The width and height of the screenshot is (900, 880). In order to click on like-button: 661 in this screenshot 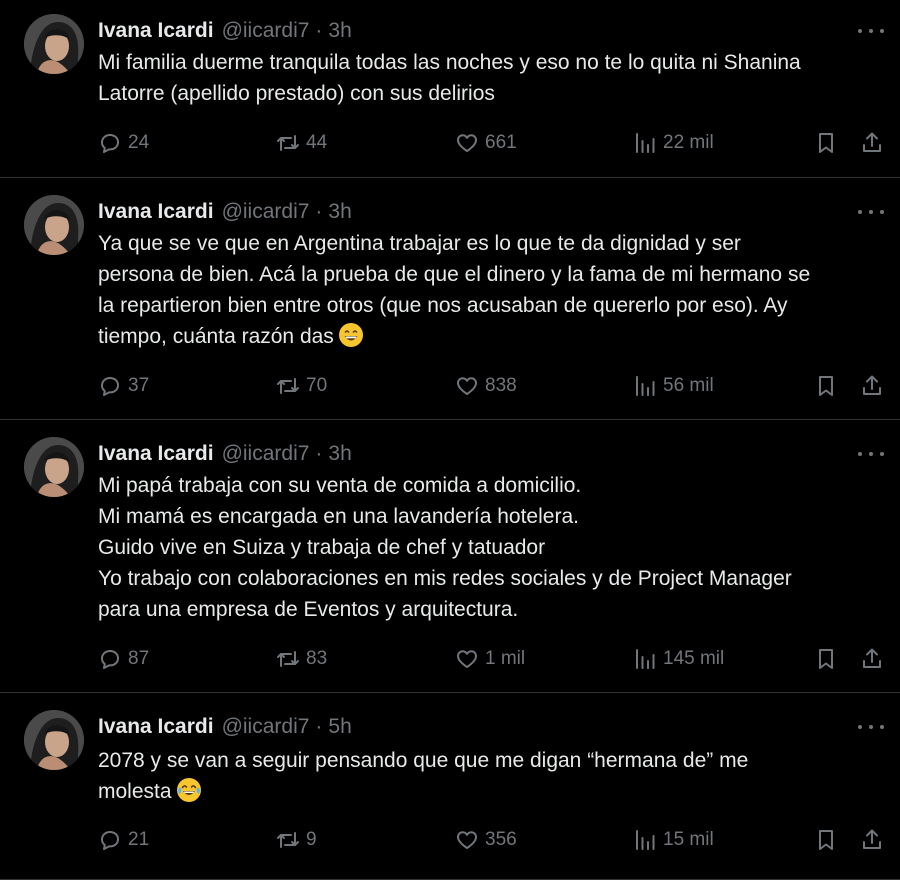, I will do `click(486, 143)`.